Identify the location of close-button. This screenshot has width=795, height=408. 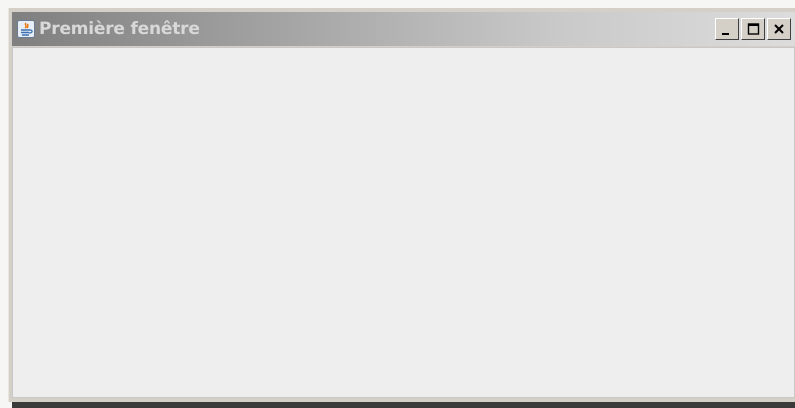
(779, 29).